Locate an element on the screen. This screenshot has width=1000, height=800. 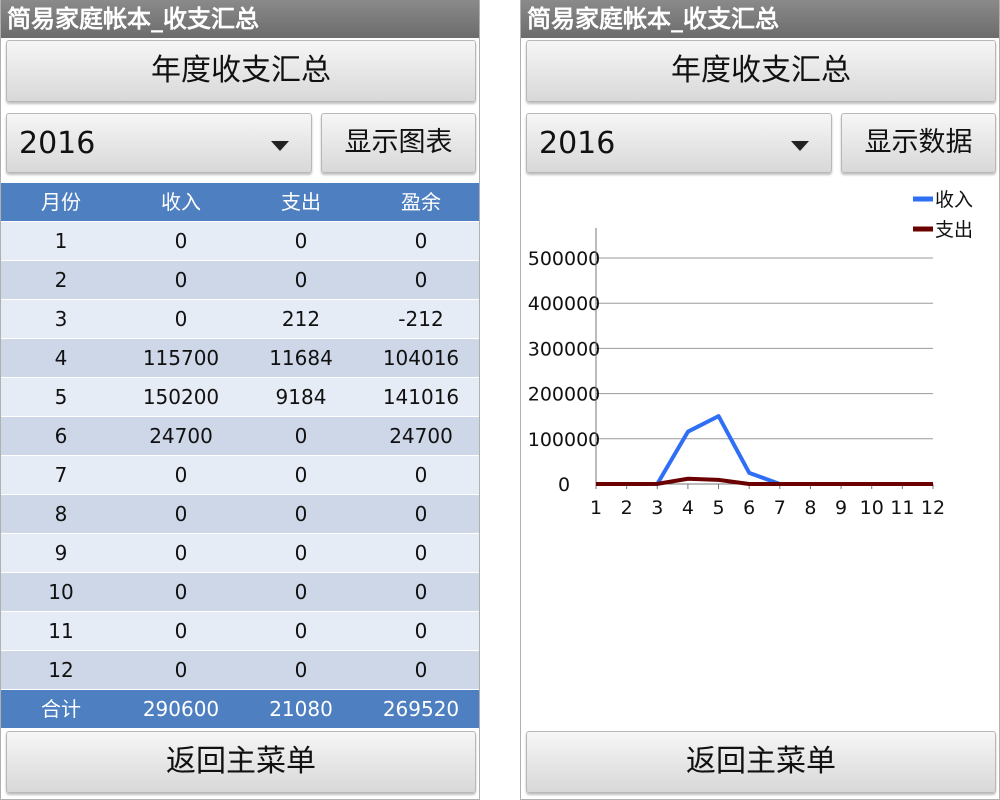
cell-month: 1 is located at coordinates (61, 241).